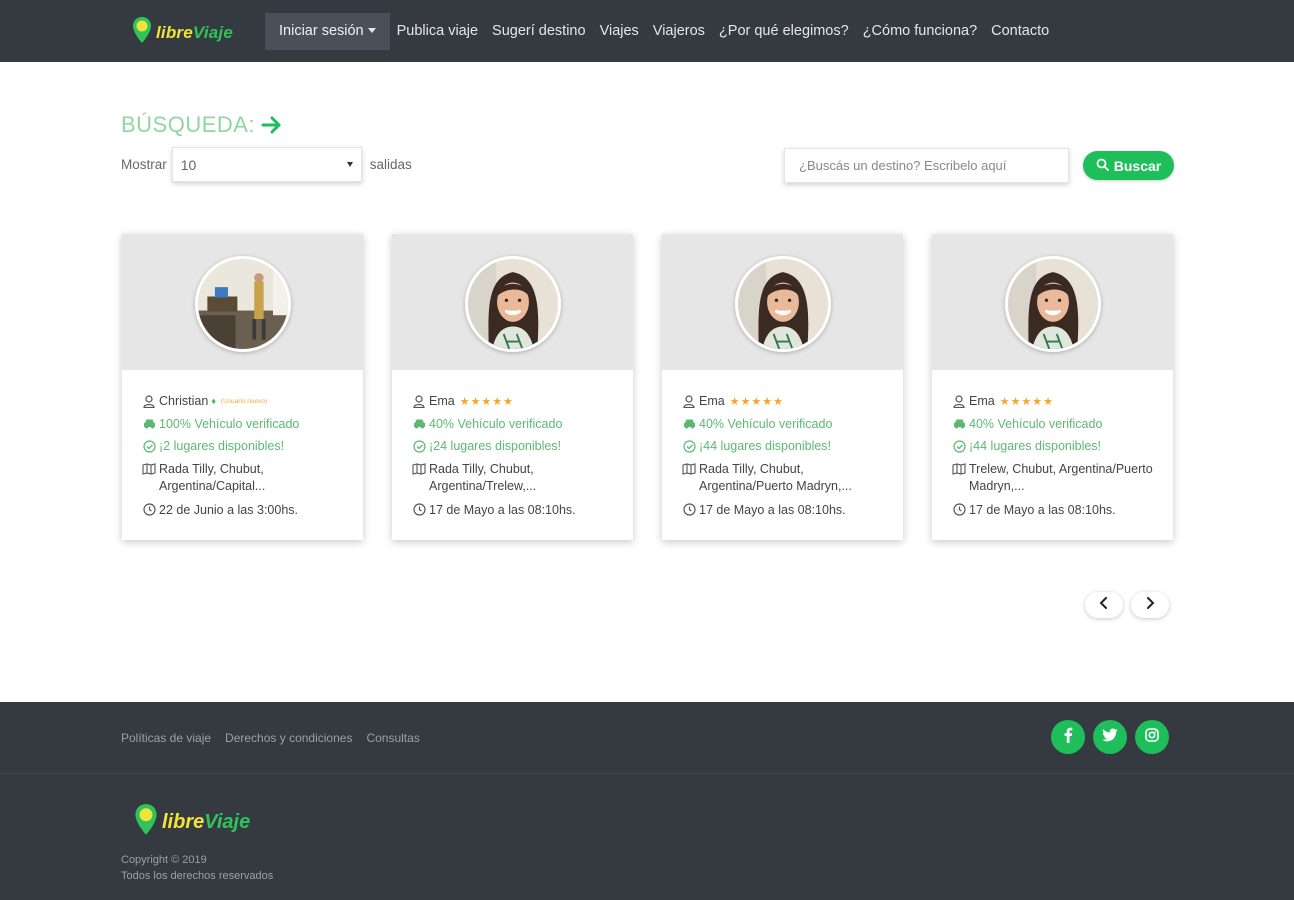  What do you see at coordinates (166, 738) in the screenshot?
I see `footer-link-politicas: Políticas de viaje` at bounding box center [166, 738].